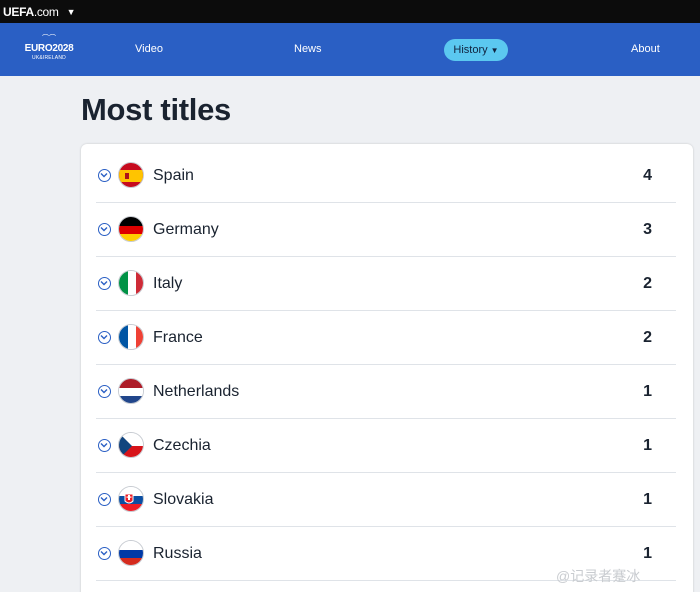 Image resolution: width=700 pixels, height=592 pixels. I want to click on titles-count: 4, so click(647, 175).